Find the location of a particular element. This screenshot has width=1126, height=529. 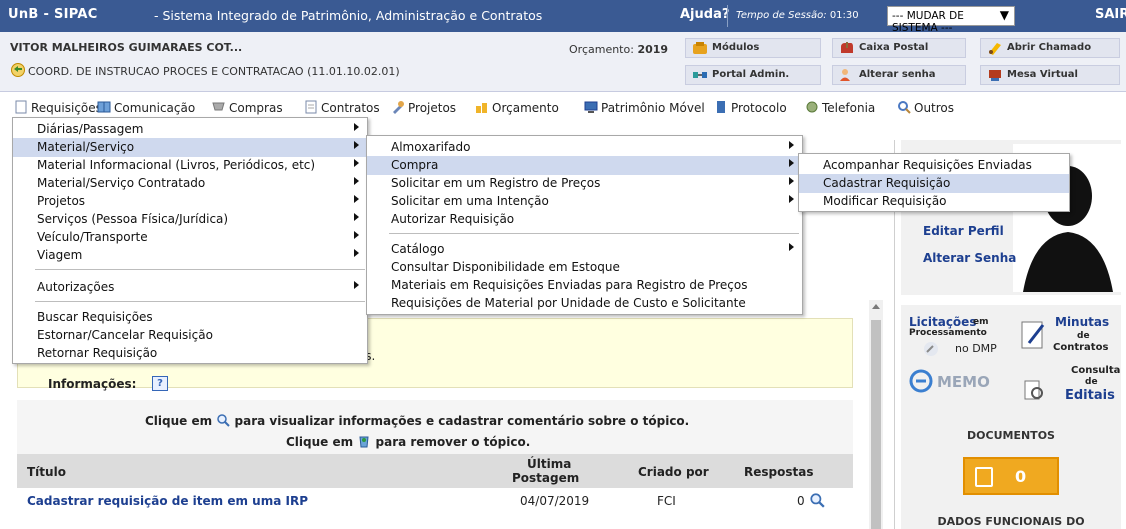

menu-telephony: Telefonia is located at coordinates (840, 107).